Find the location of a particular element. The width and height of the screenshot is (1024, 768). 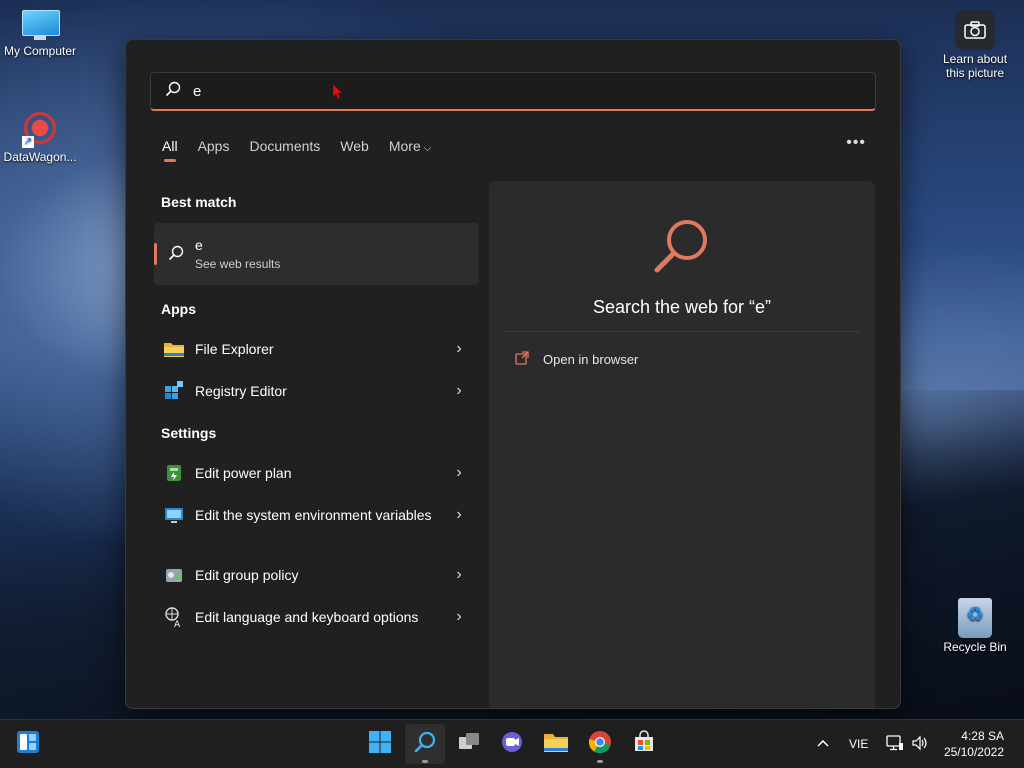

file-explorer-taskbar-button is located at coordinates (556, 744).